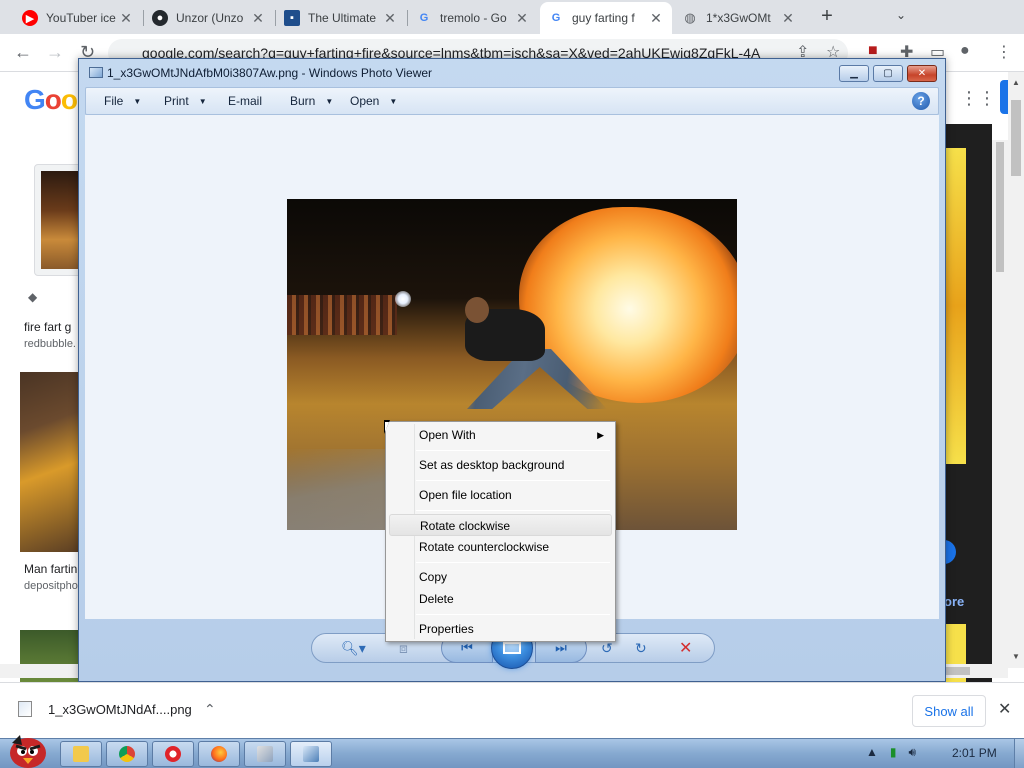 This screenshot has width=1024, height=768. I want to click on taskbar-firefox, so click(219, 754).